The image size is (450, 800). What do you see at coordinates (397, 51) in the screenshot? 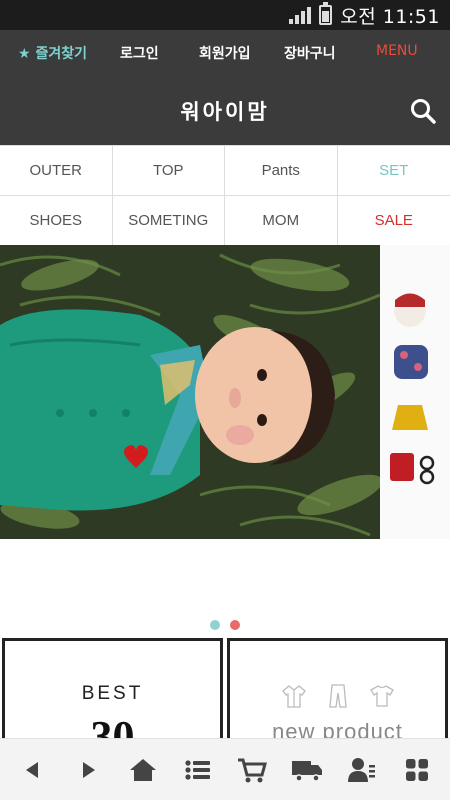
I see `menu-link: MENU` at bounding box center [397, 51].